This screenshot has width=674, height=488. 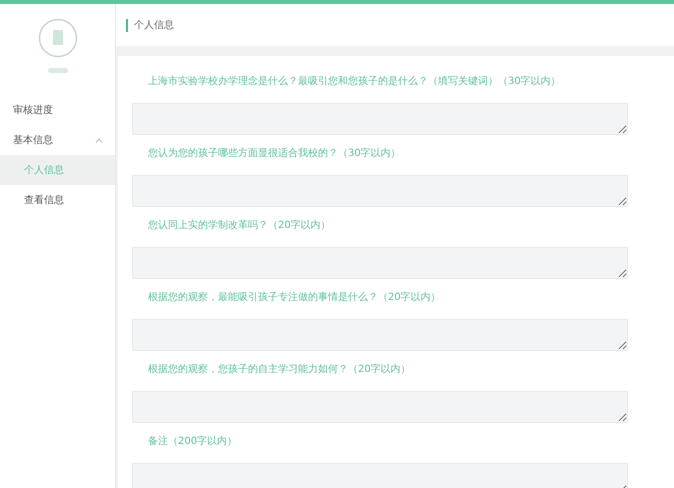 I want to click on question-label: 根据您的观察，最能吸引孩子专注做的事情是什么？（20字以内）, so click(x=294, y=297).